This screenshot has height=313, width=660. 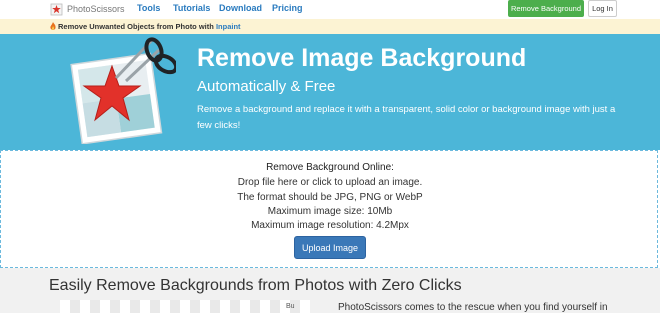 What do you see at coordinates (330, 247) in the screenshot?
I see `upload-image-button: Upload Image` at bounding box center [330, 247].